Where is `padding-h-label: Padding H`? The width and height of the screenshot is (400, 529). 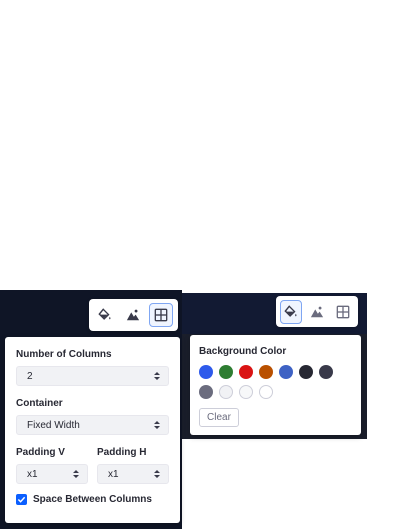 padding-h-label: Padding H is located at coordinates (122, 452).